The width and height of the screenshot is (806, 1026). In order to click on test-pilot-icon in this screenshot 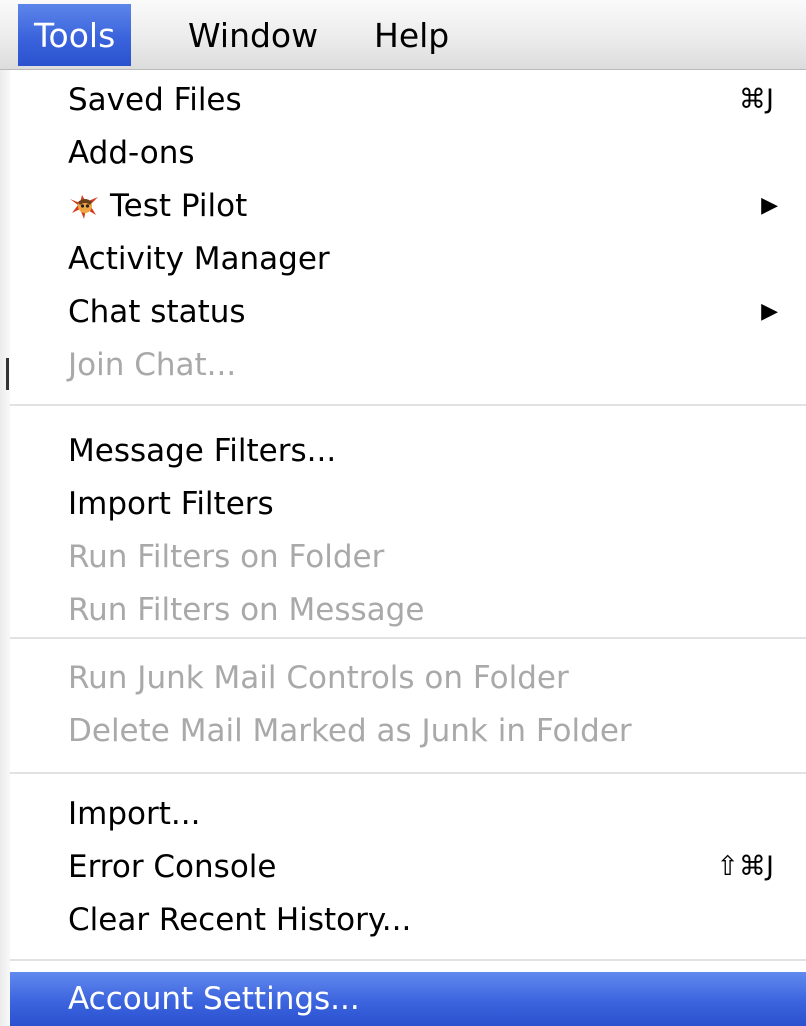, I will do `click(84, 207)`.